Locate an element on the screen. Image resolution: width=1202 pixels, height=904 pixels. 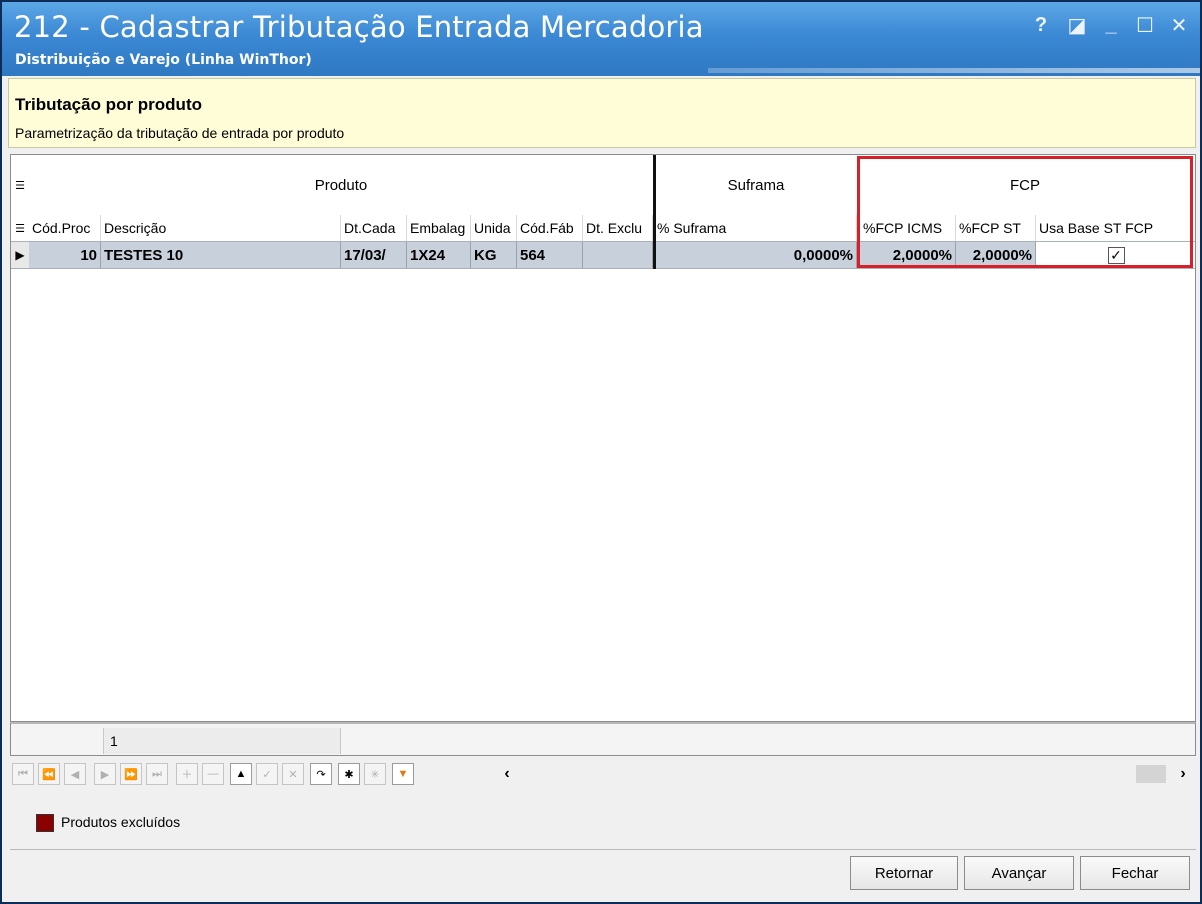
usa-base-checkbox: ✓ is located at coordinates (1116, 255).